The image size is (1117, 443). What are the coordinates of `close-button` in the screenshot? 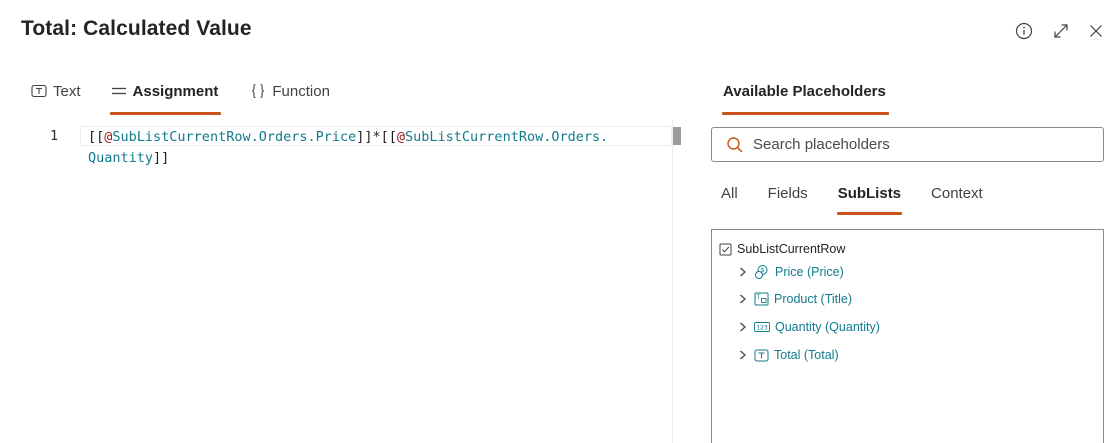 It's located at (1096, 31).